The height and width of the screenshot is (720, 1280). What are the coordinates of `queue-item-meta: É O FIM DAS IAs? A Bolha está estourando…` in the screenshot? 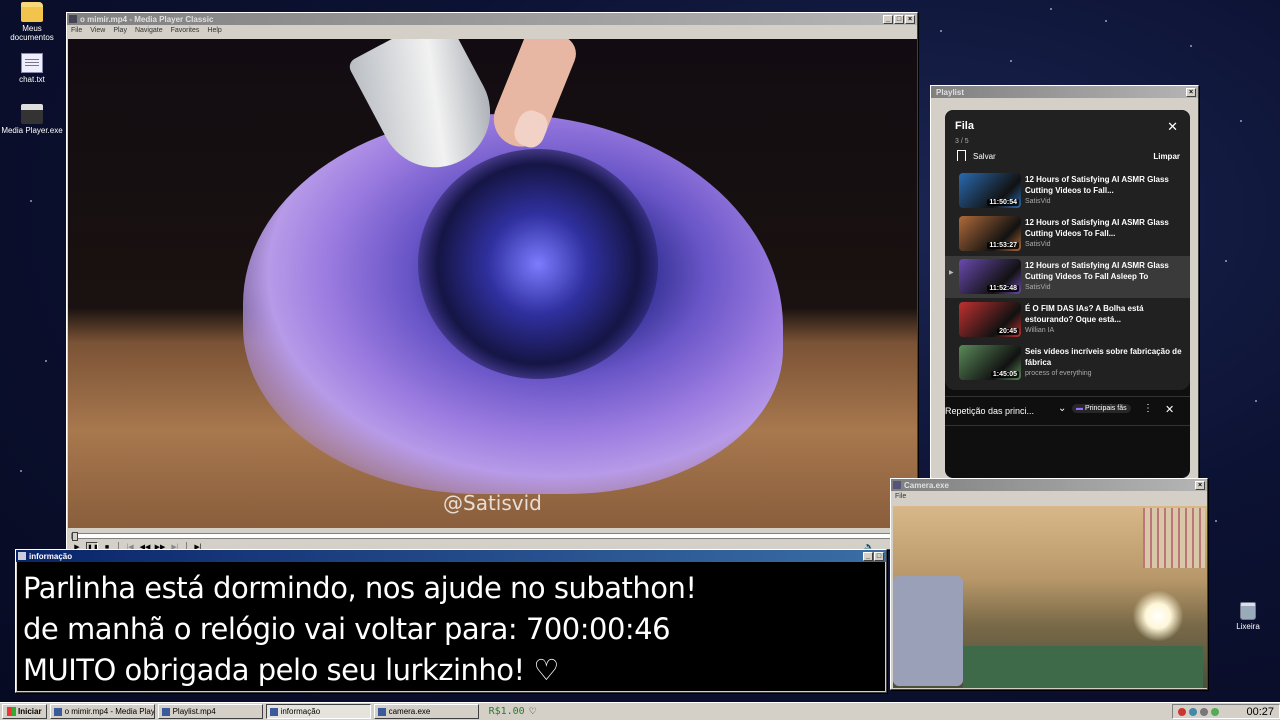 It's located at (1105, 318).